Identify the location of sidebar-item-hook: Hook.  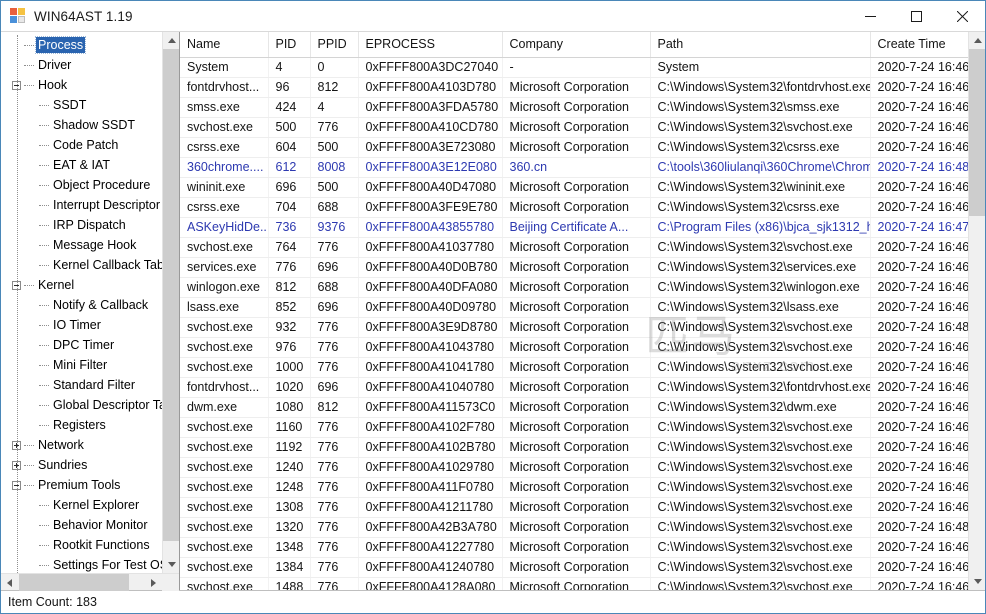
(82, 85).